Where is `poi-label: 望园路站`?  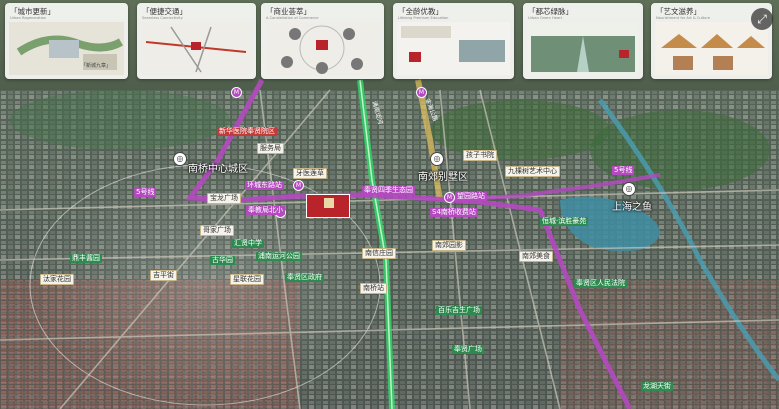 poi-label: 望园路站 is located at coordinates (471, 196).